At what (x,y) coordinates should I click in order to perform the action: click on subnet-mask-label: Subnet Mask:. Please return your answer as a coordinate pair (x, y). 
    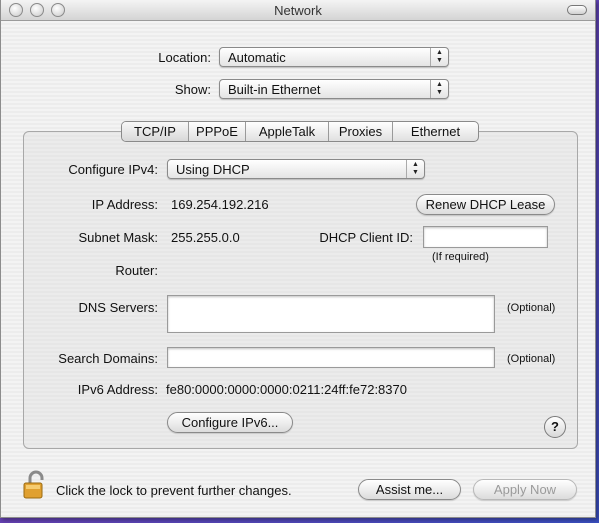
    Looking at the image, I should click on (118, 237).